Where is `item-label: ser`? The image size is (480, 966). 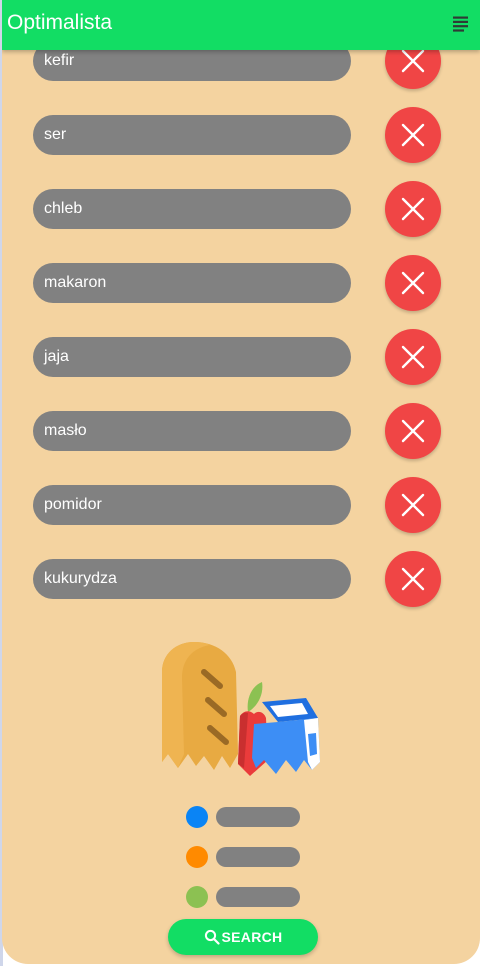
item-label: ser is located at coordinates (192, 135).